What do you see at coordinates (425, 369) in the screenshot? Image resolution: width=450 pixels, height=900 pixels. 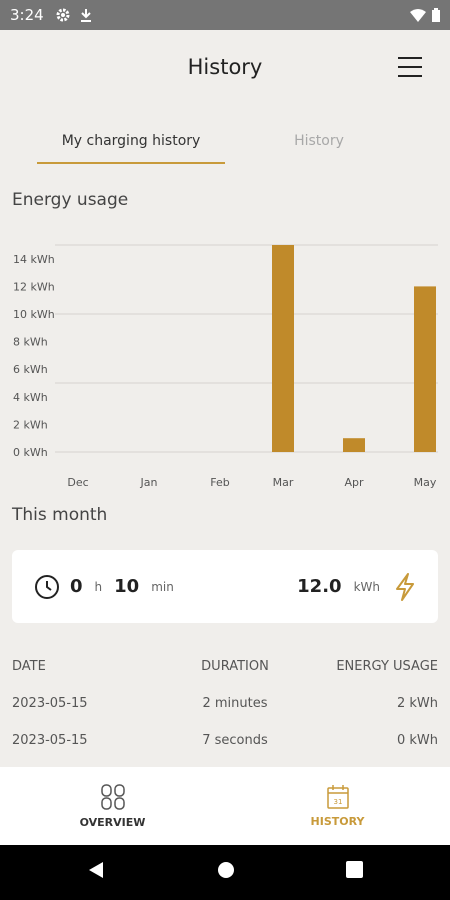 I see `bar-may` at bounding box center [425, 369].